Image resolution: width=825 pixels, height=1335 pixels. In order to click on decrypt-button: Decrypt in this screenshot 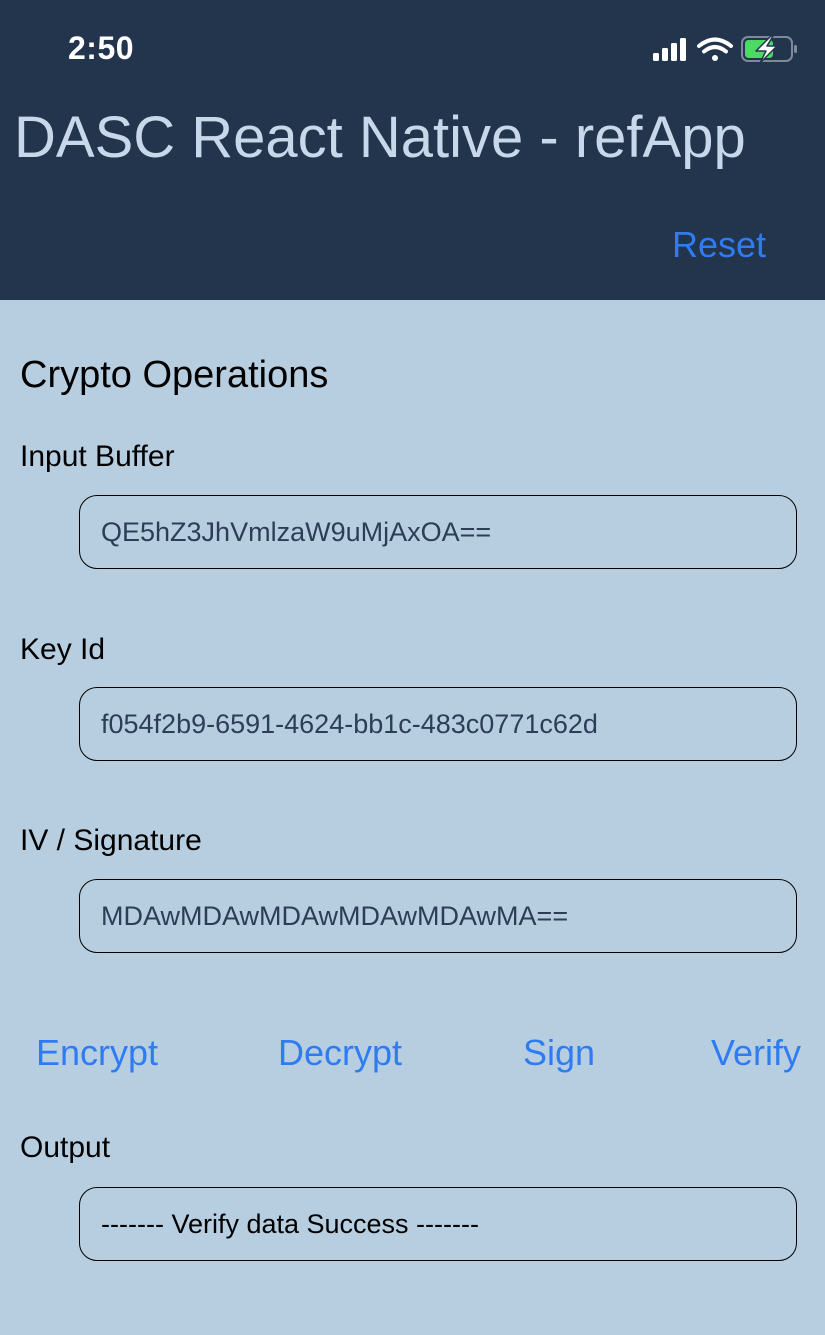, I will do `click(340, 1053)`.